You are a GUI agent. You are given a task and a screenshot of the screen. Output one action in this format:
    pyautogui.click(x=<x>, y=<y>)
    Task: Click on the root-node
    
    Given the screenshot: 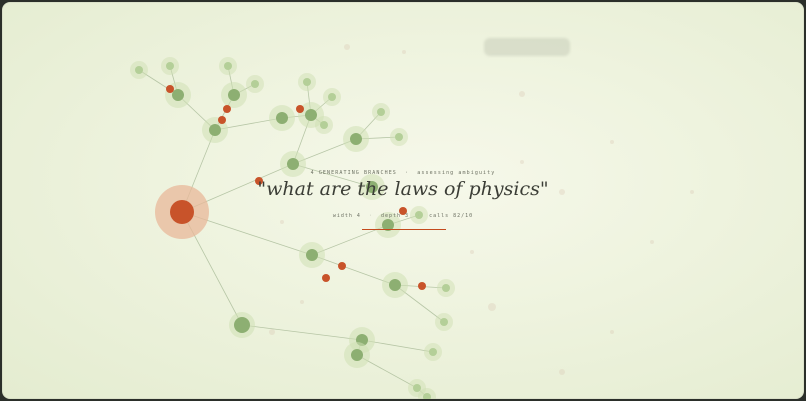 What is the action you would take?
    pyautogui.click(x=182, y=212)
    